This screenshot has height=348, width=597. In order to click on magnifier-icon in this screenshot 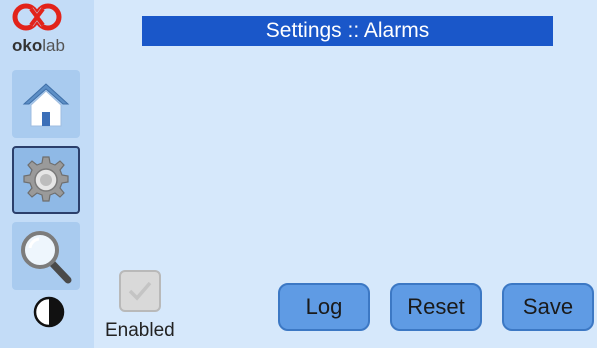, I will do `click(46, 257)`.